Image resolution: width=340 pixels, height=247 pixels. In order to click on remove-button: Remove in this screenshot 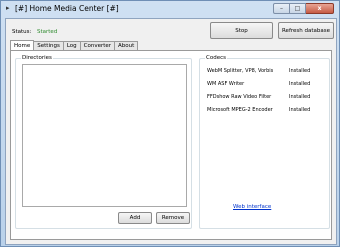, I will do `click(173, 218)`.